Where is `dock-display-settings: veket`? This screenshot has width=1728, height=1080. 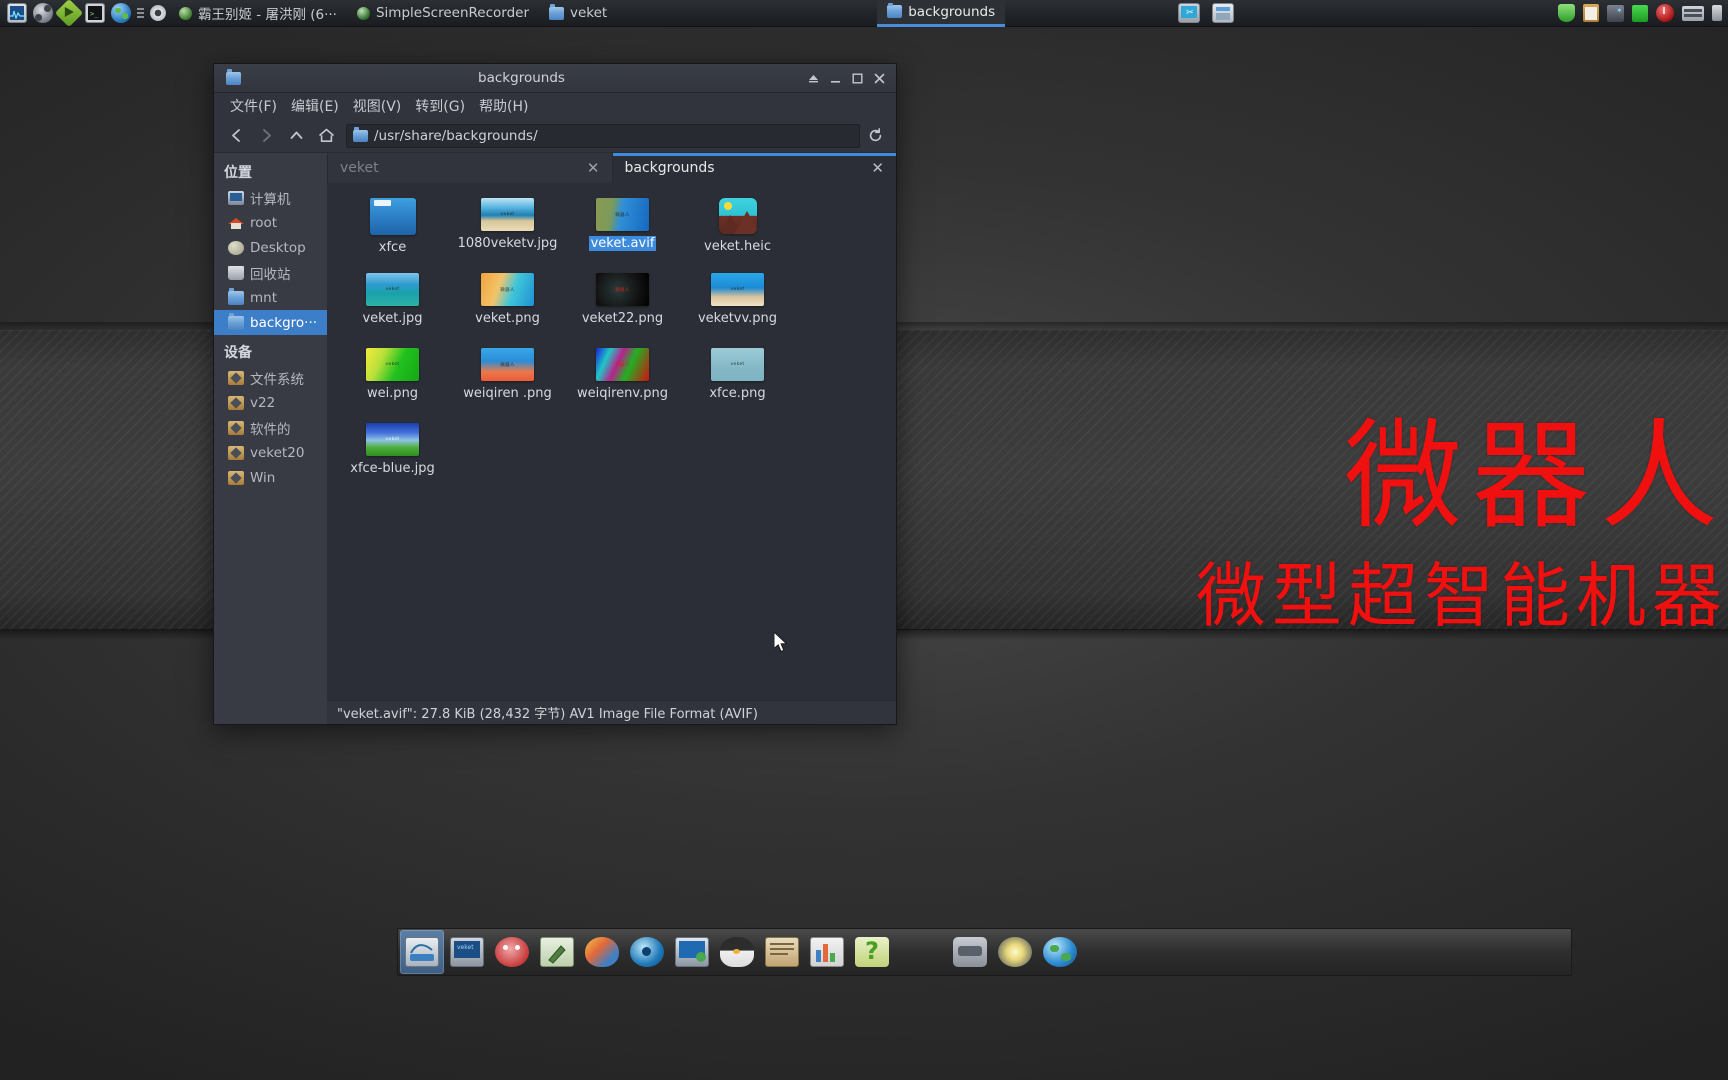
dock-display-settings: veket is located at coordinates (467, 952).